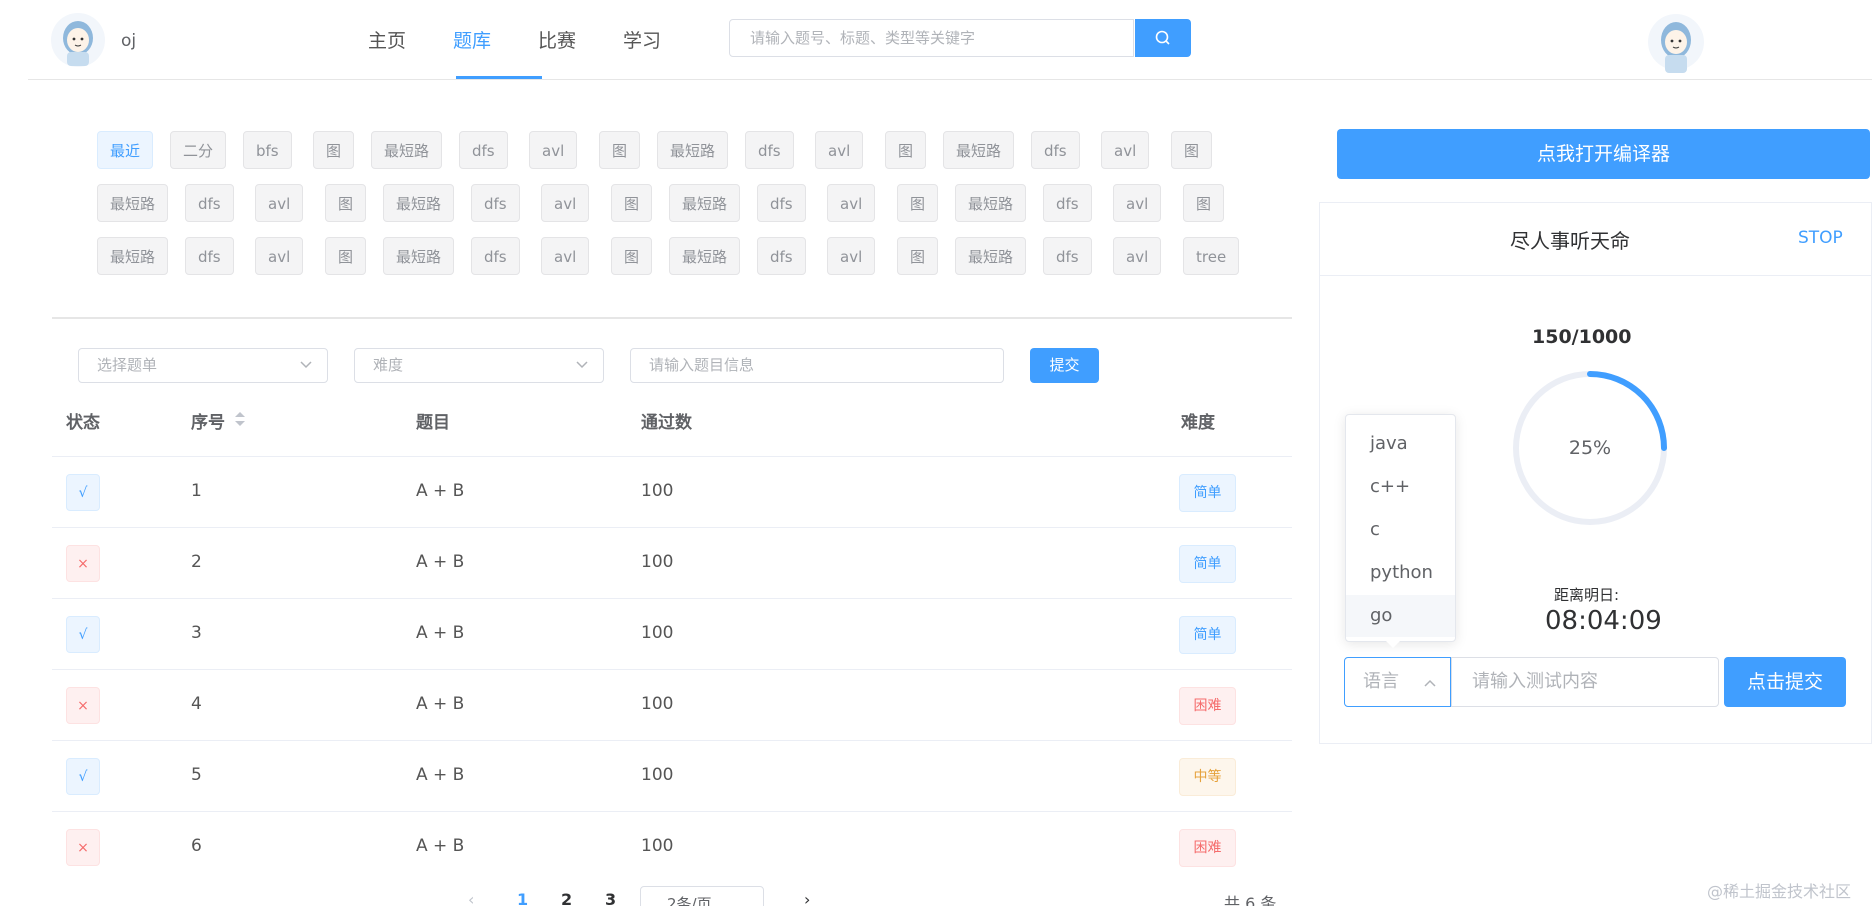 Image resolution: width=1872 pixels, height=906 pixels. What do you see at coordinates (472, 39) in the screenshot?
I see `nav-problems: 题库` at bounding box center [472, 39].